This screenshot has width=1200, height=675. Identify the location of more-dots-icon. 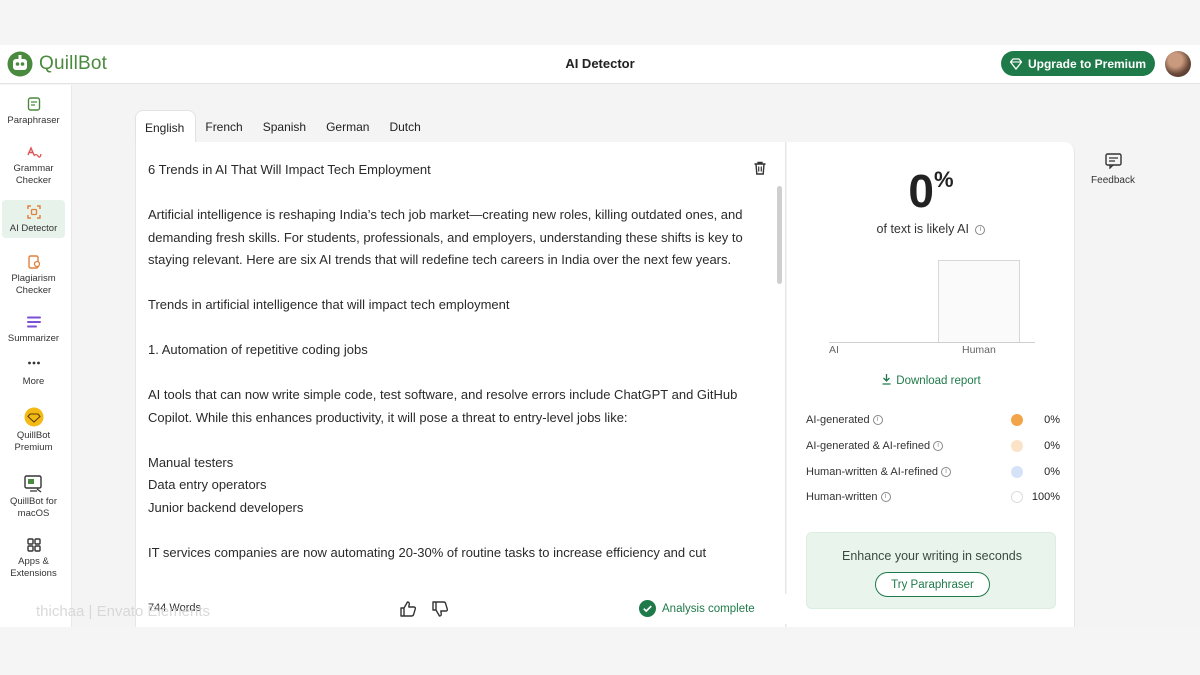
(33, 363).